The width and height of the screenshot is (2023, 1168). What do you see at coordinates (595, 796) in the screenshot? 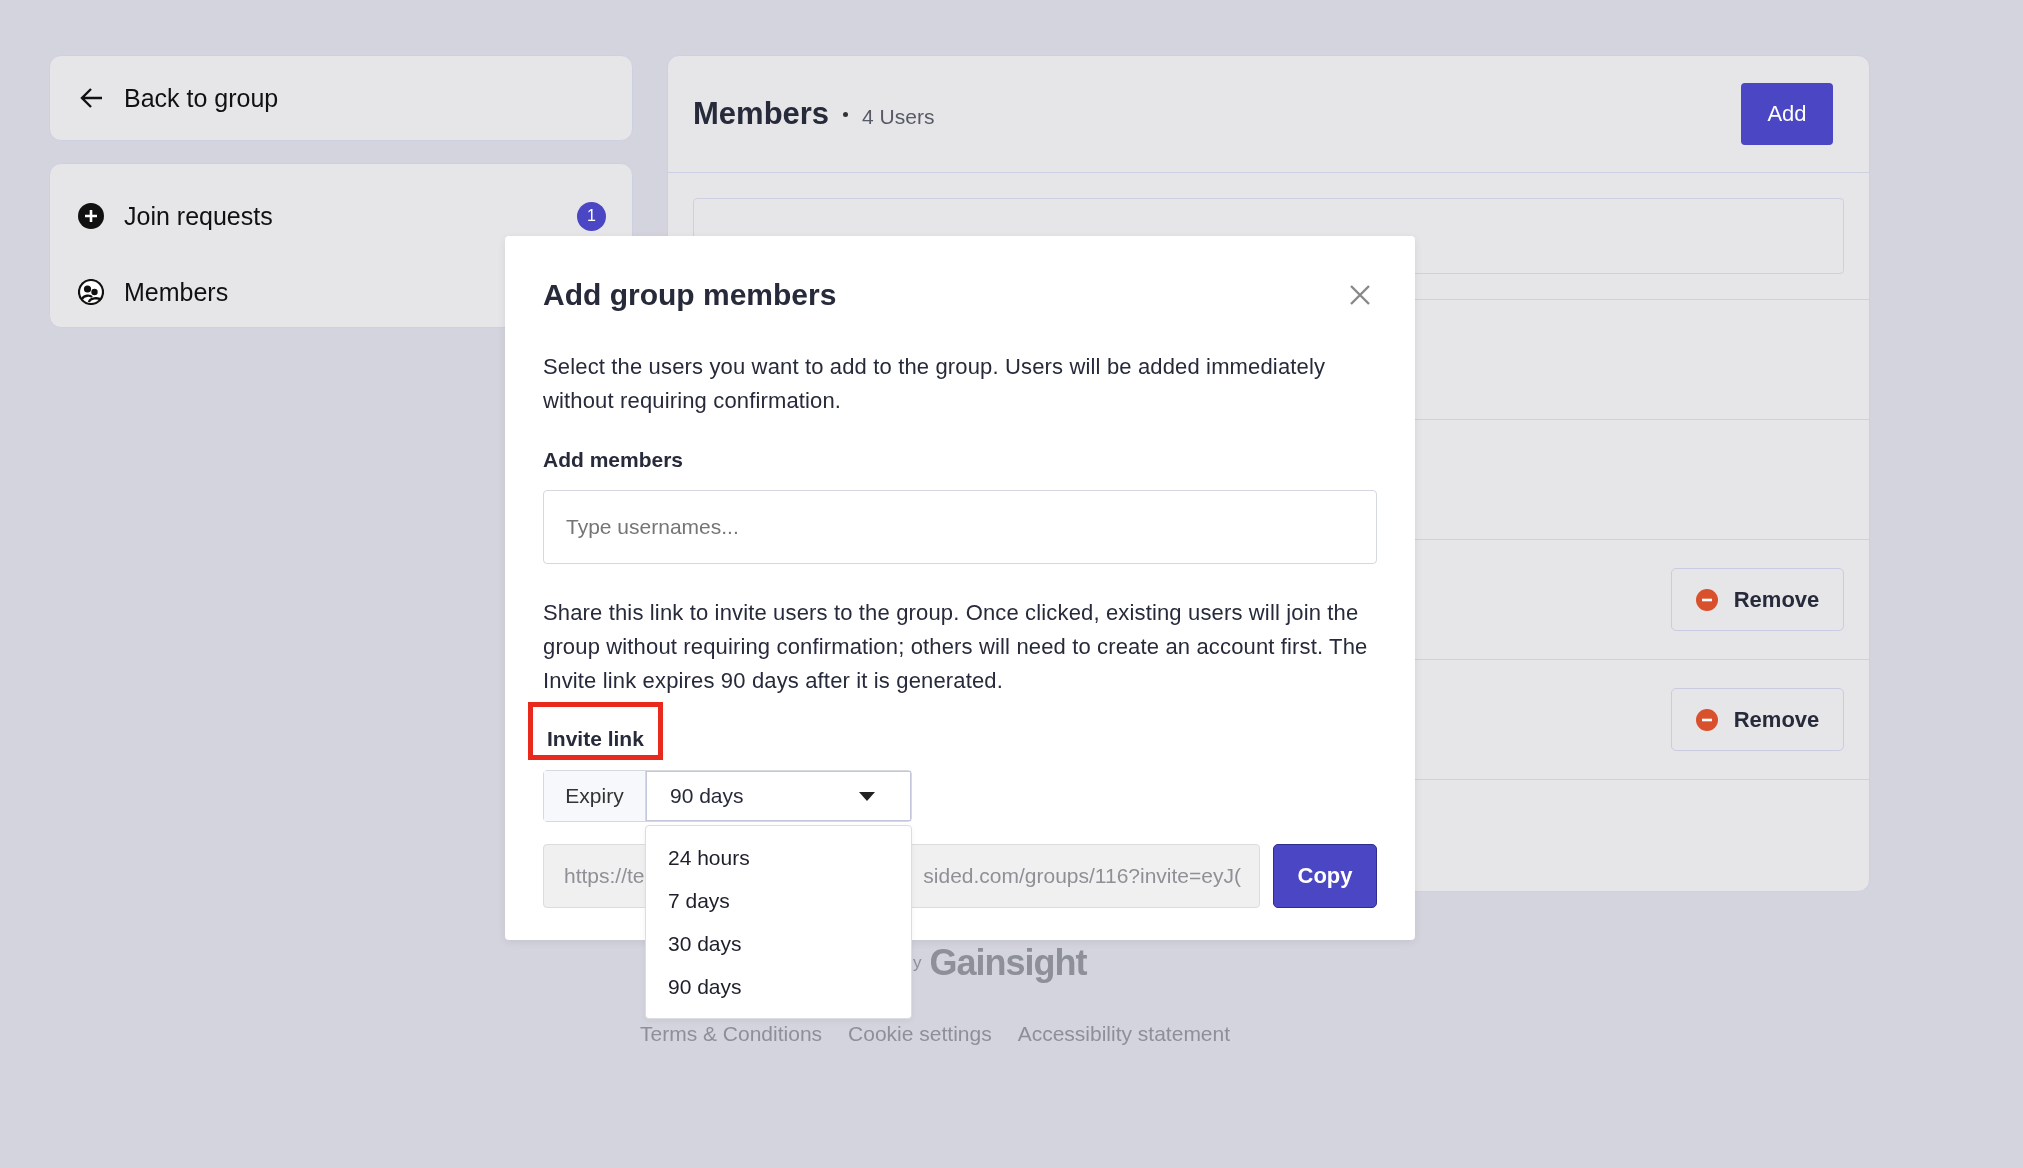
I see `expiry-label: Expiry` at bounding box center [595, 796].